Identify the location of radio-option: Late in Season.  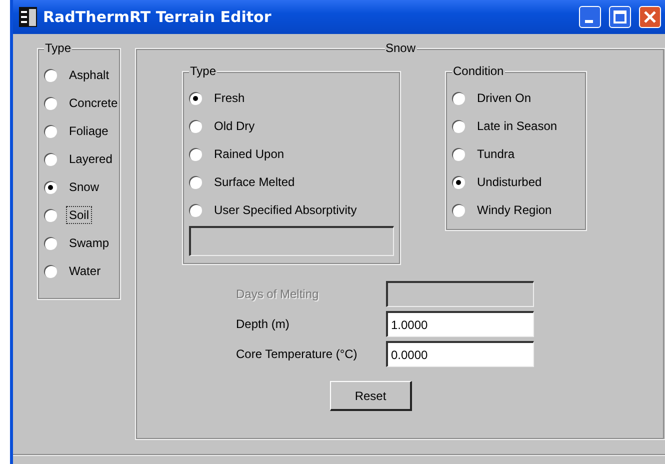
(506, 126).